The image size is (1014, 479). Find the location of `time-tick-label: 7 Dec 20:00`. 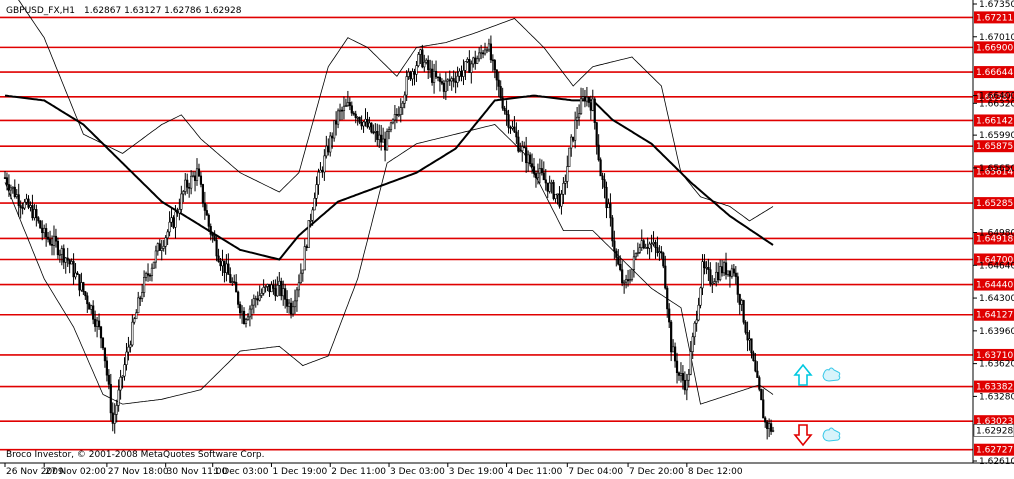

time-tick-label: 7 Dec 20:00 is located at coordinates (656, 472).